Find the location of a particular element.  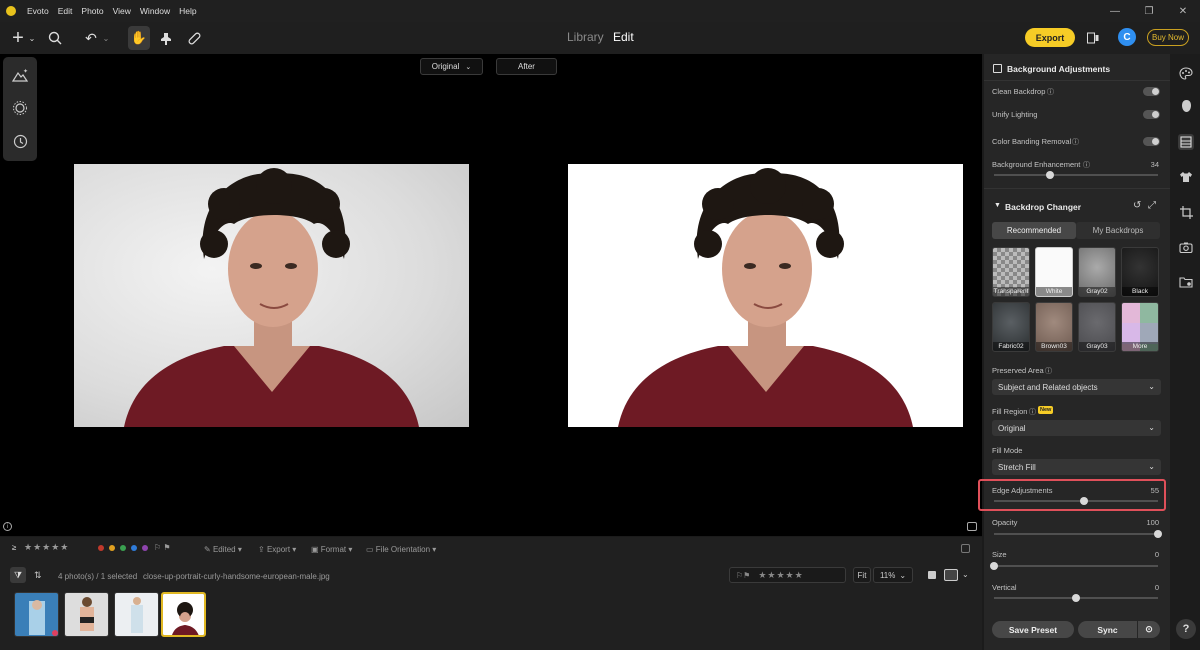

export-button: Export is located at coordinates (1050, 37).